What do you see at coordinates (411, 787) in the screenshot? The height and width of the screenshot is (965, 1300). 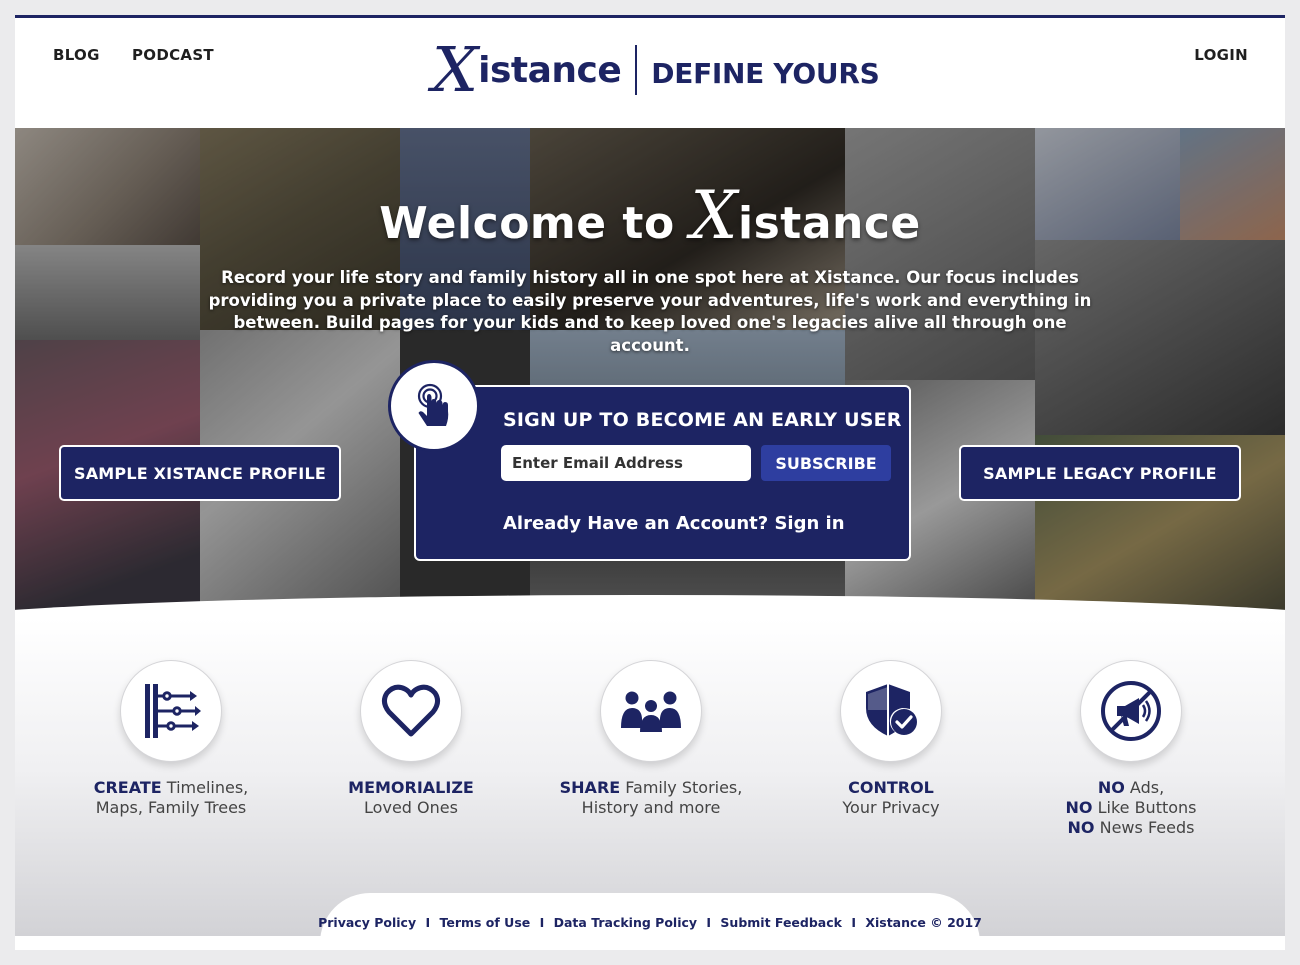 I see `feature-memorialize-bold: MEMORIALIZE` at bounding box center [411, 787].